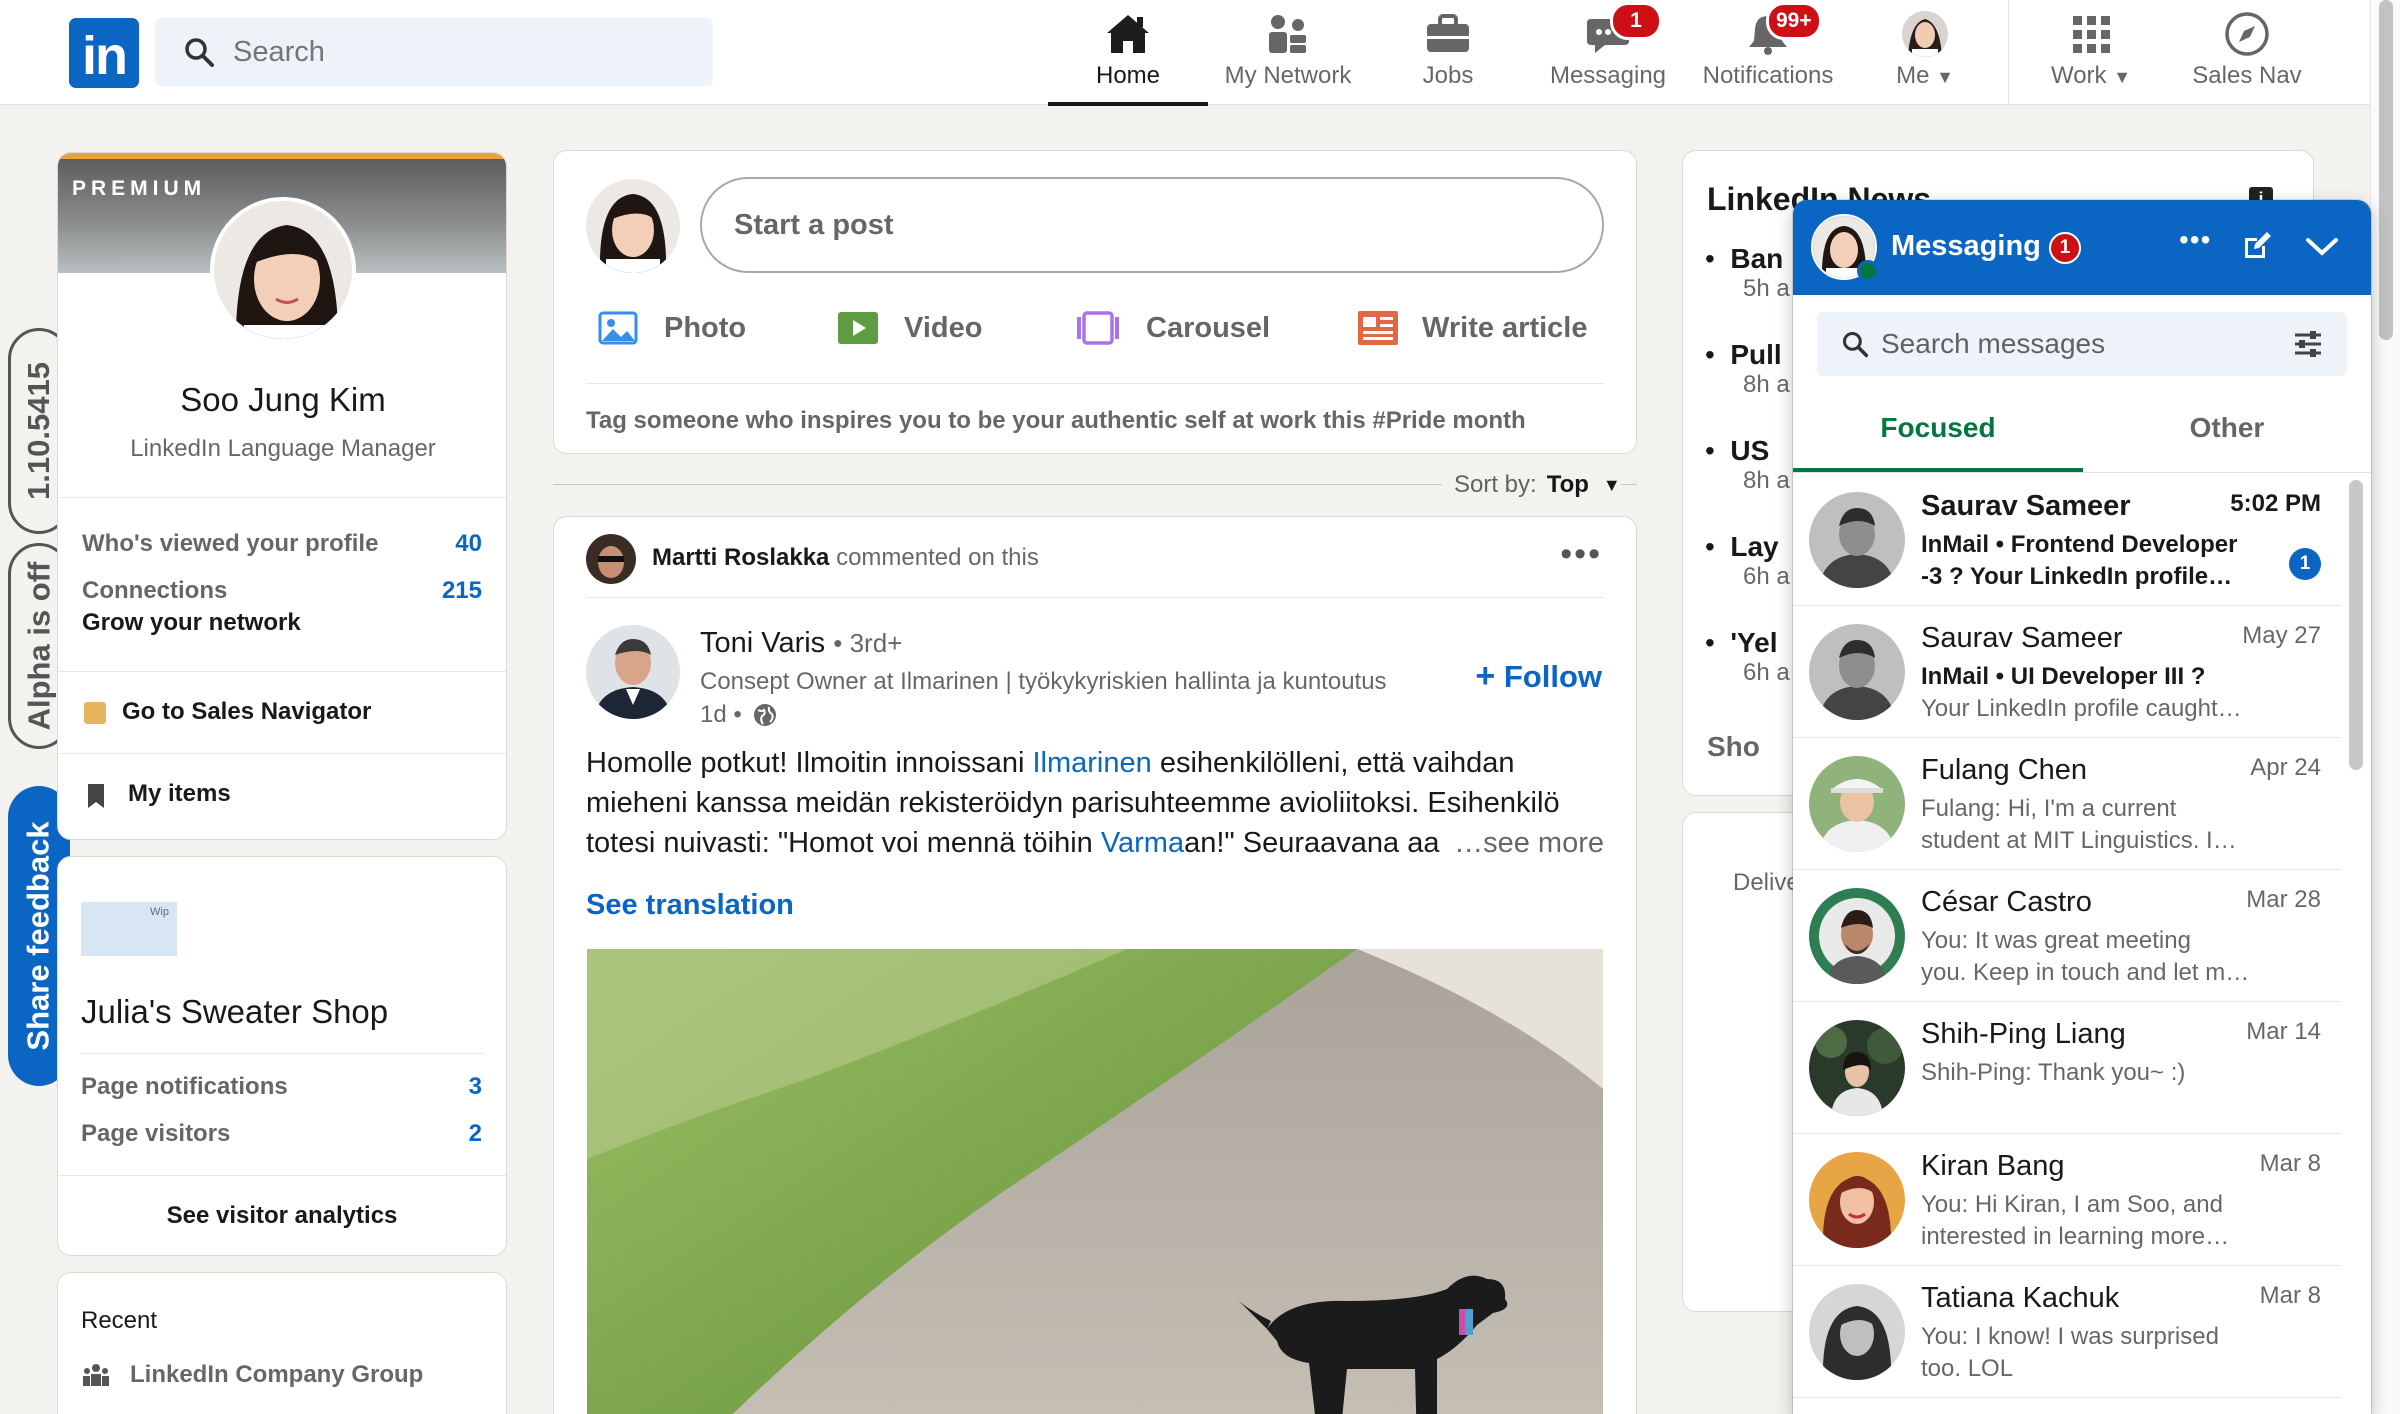  Describe the element at coordinates (1733, 747) in the screenshot. I see `show-more-link: Sho` at that location.